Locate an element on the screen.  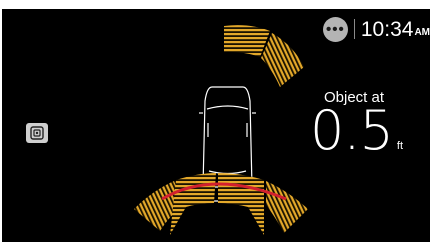
front-zone-center is located at coordinates (247, 41).